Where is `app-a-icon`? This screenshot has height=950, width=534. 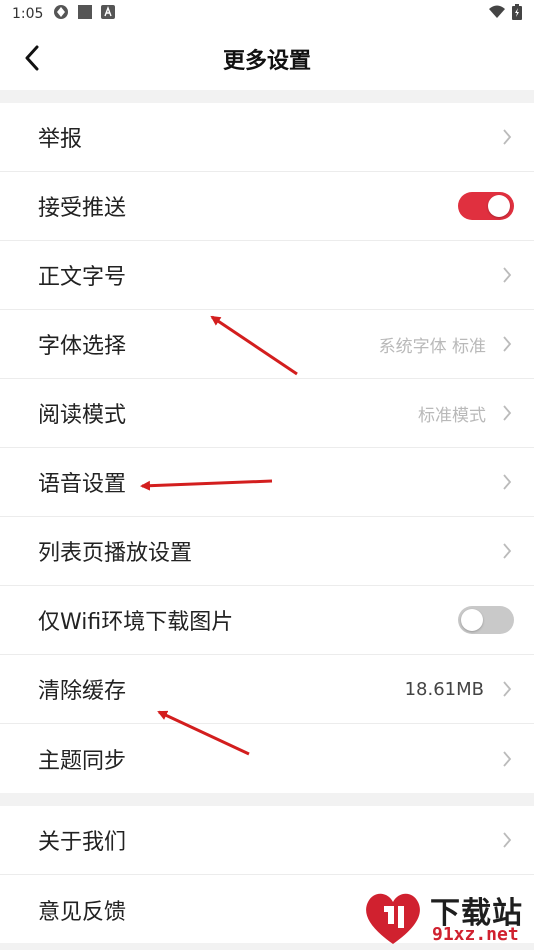 app-a-icon is located at coordinates (108, 14).